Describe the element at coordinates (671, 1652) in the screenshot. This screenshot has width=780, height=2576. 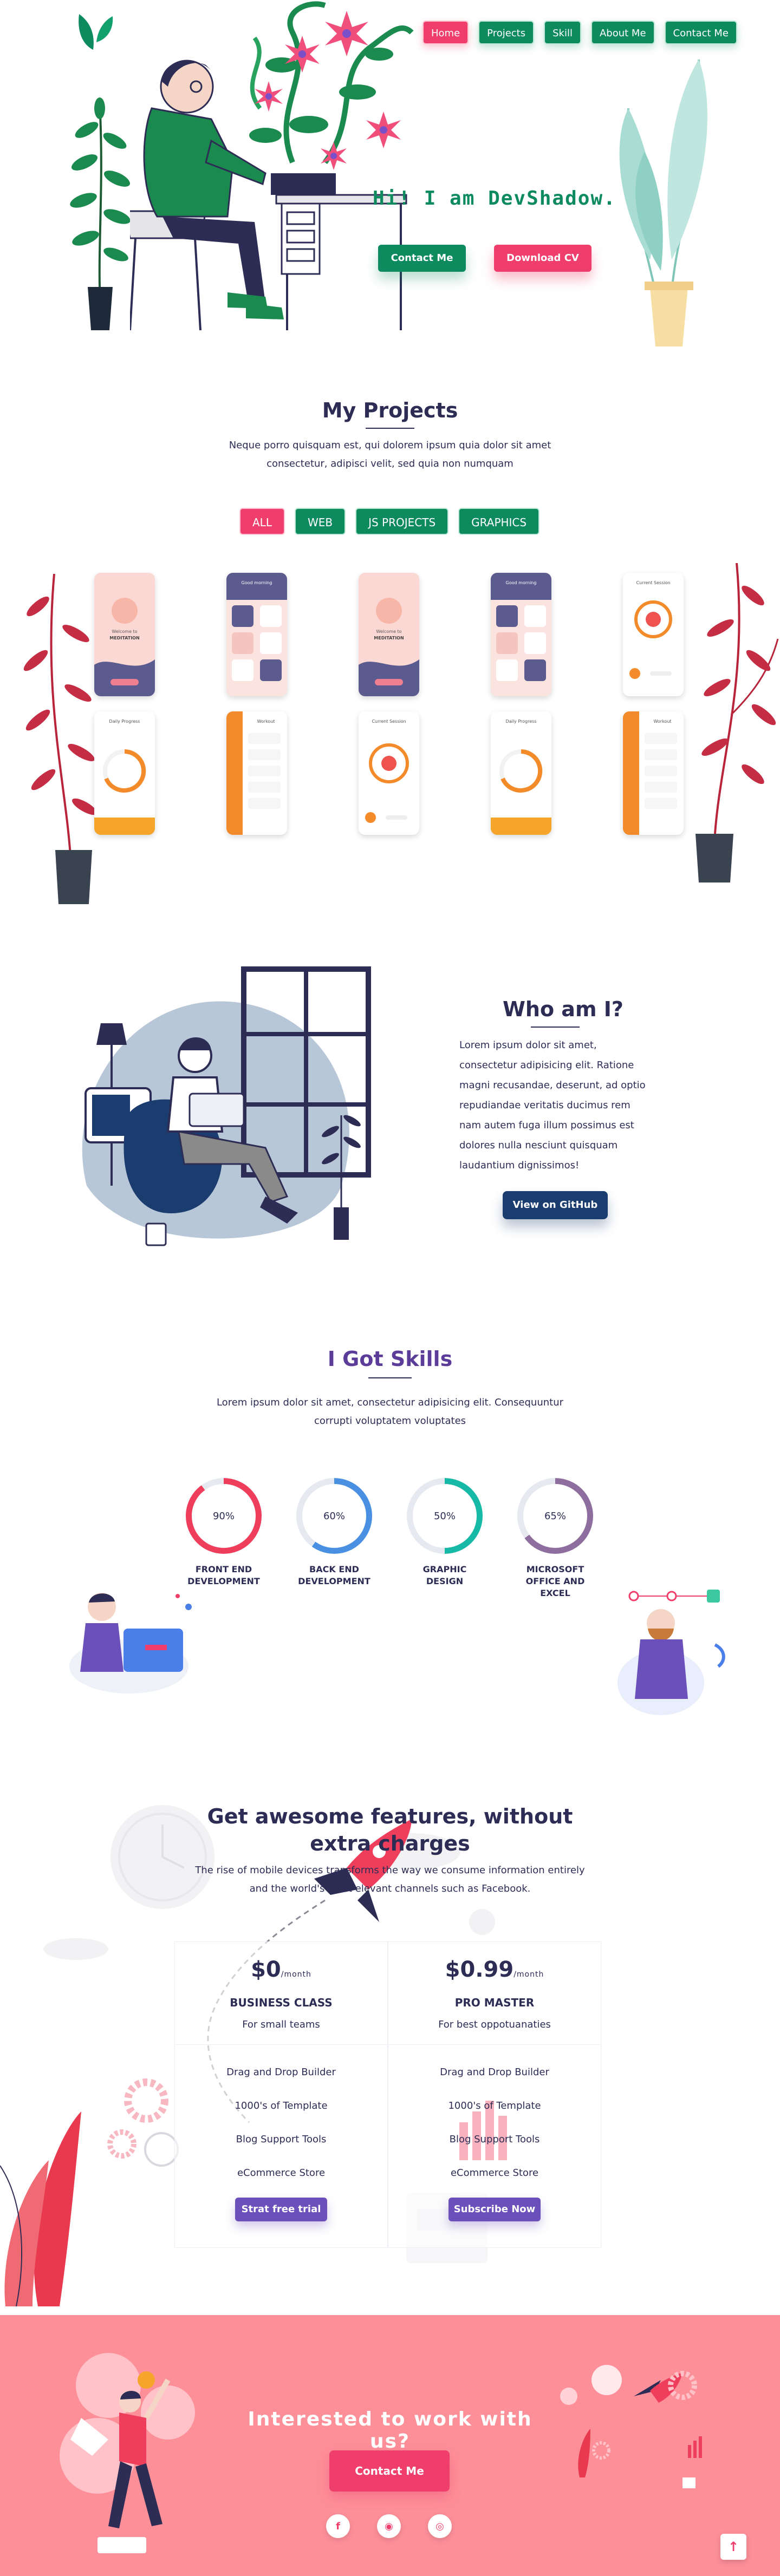
I see `designer-illustration` at that location.